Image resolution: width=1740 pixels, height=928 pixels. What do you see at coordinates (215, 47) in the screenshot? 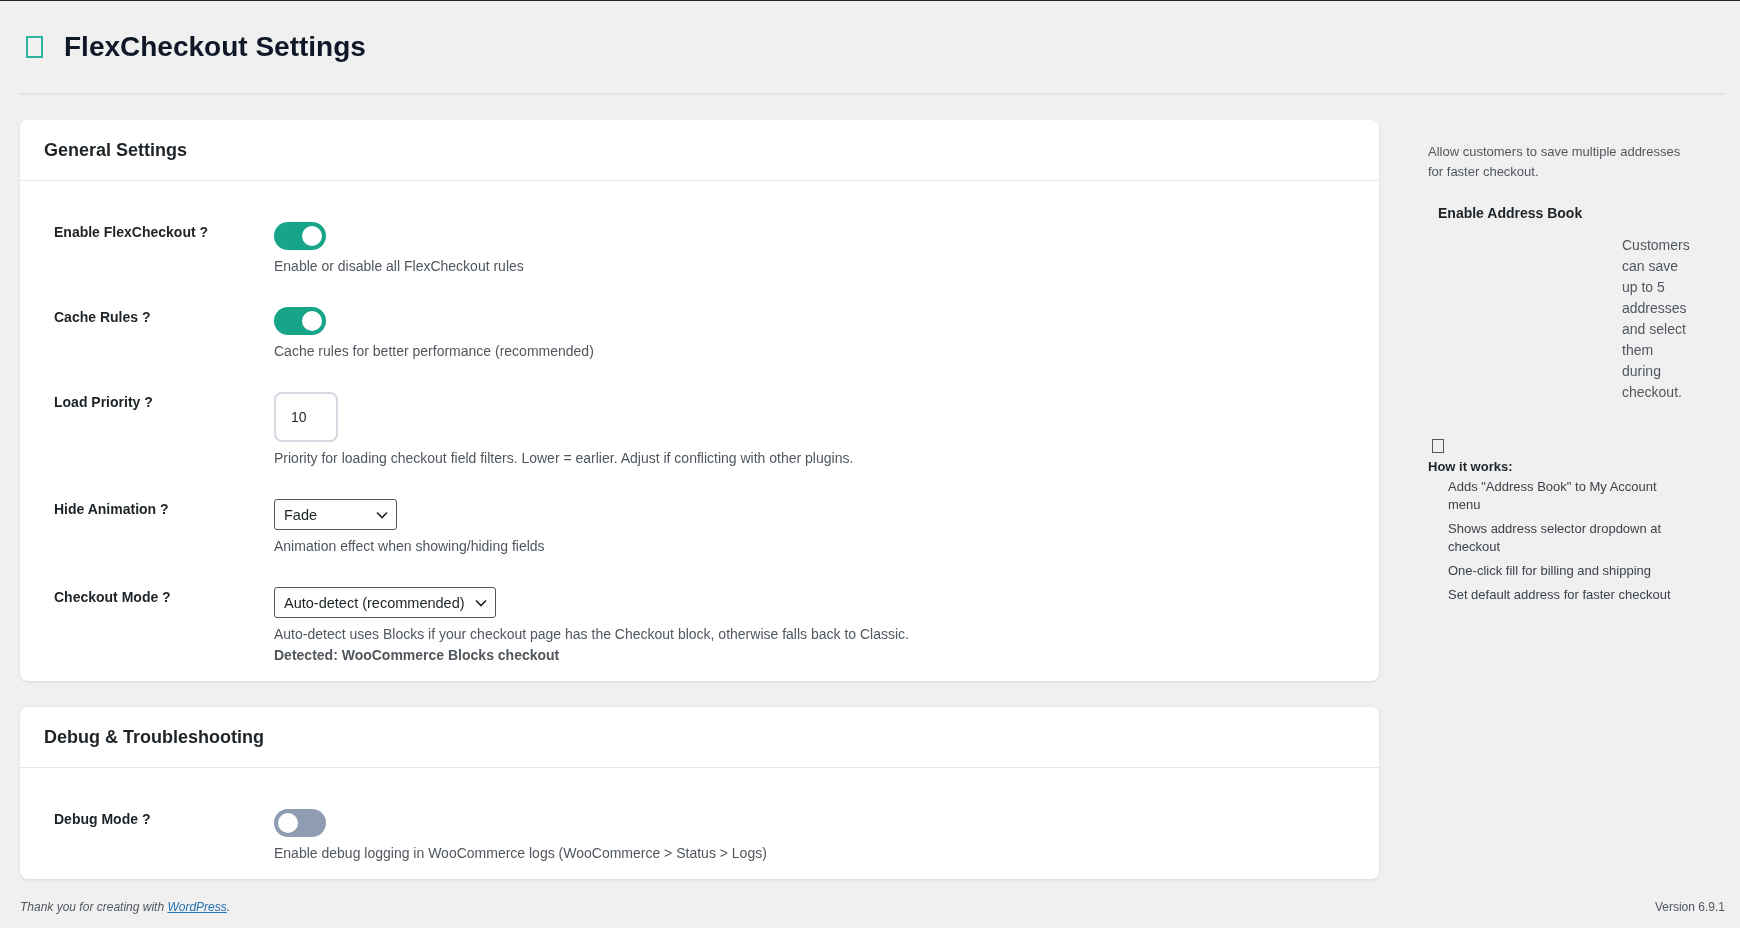
I see `page-title: FlexCheckout Settings` at bounding box center [215, 47].